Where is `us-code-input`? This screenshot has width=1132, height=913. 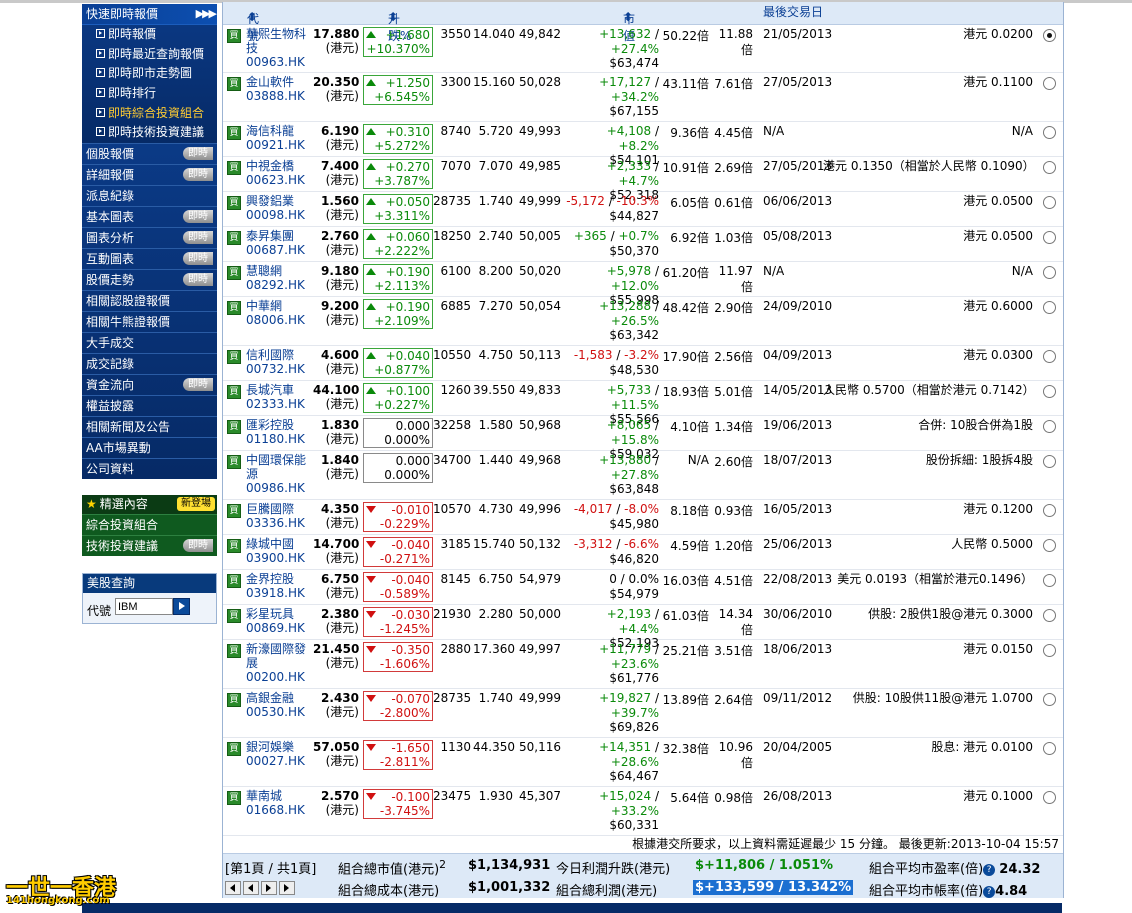 us-code-input is located at coordinates (144, 607).